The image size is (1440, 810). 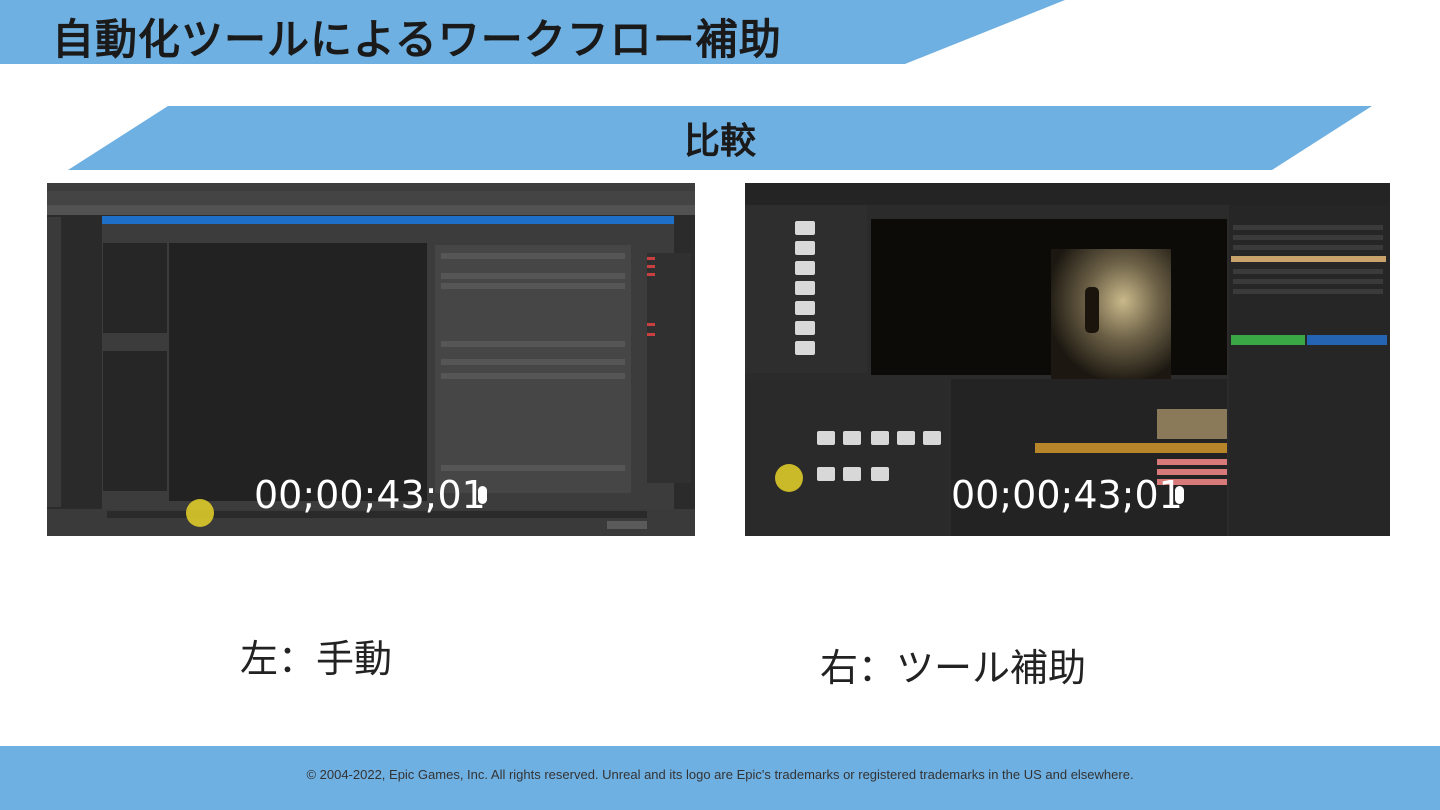 I want to click on tool-box, so click(x=54, y=362).